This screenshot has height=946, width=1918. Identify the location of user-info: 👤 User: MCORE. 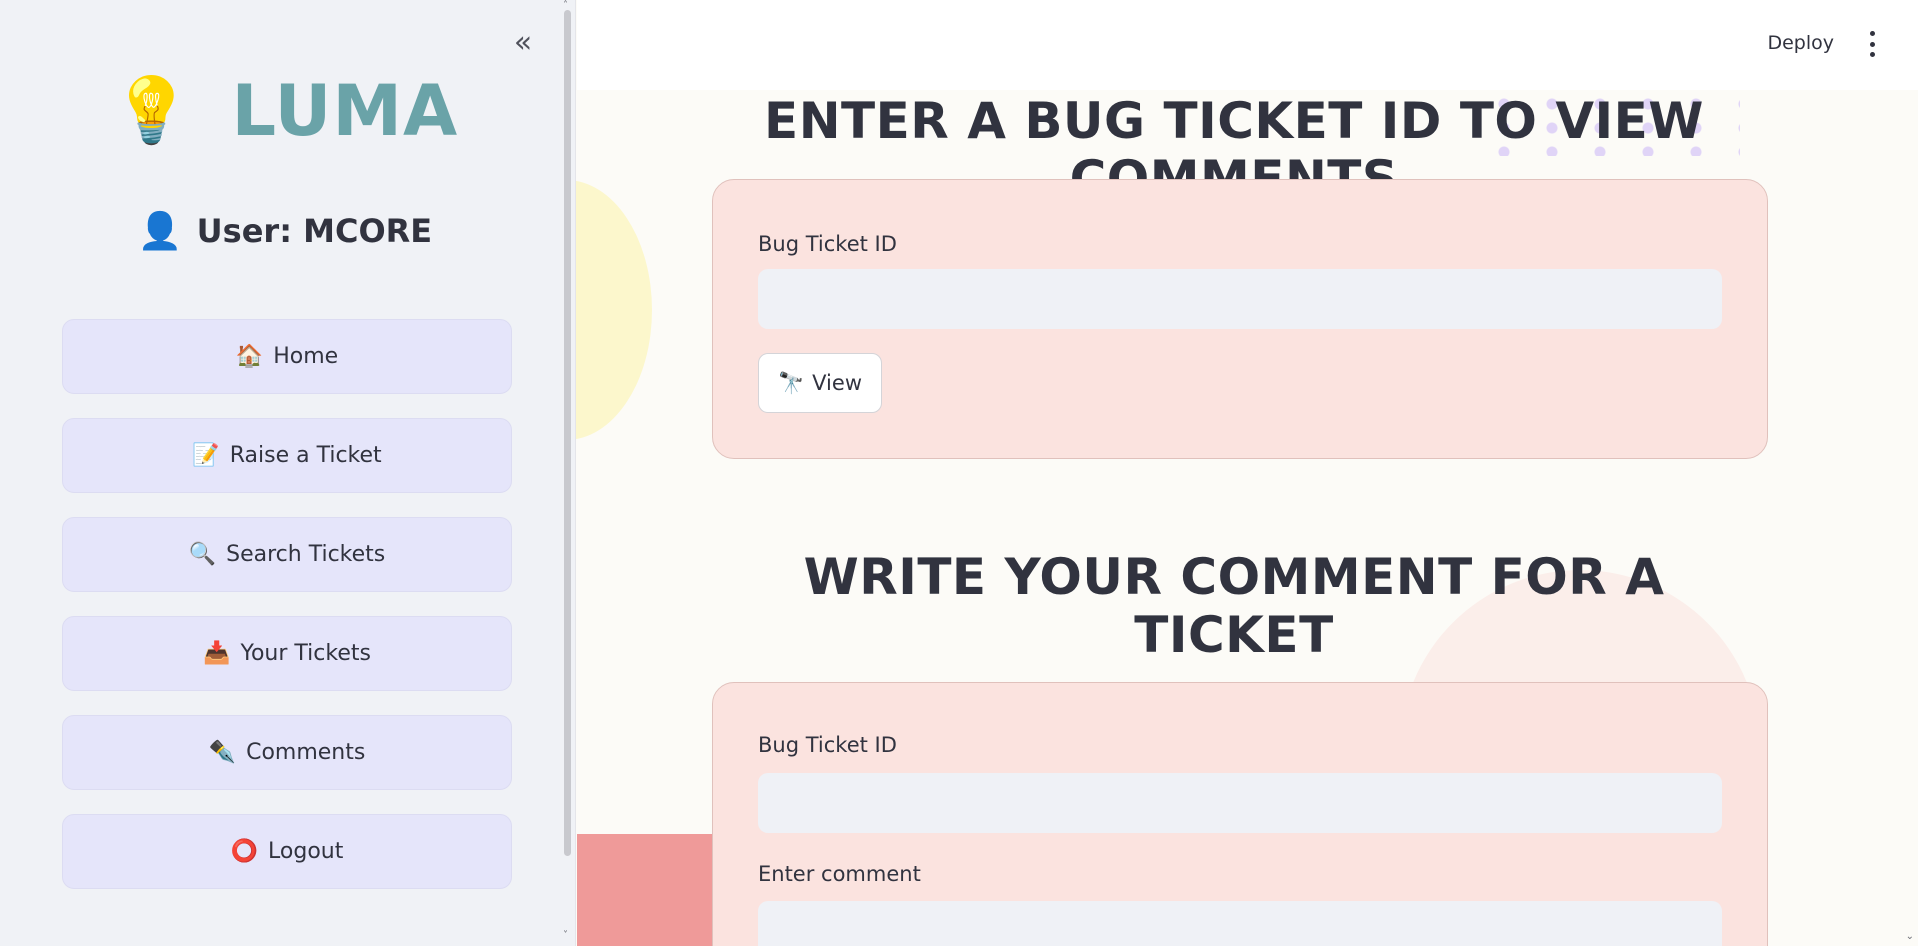
(287, 231).